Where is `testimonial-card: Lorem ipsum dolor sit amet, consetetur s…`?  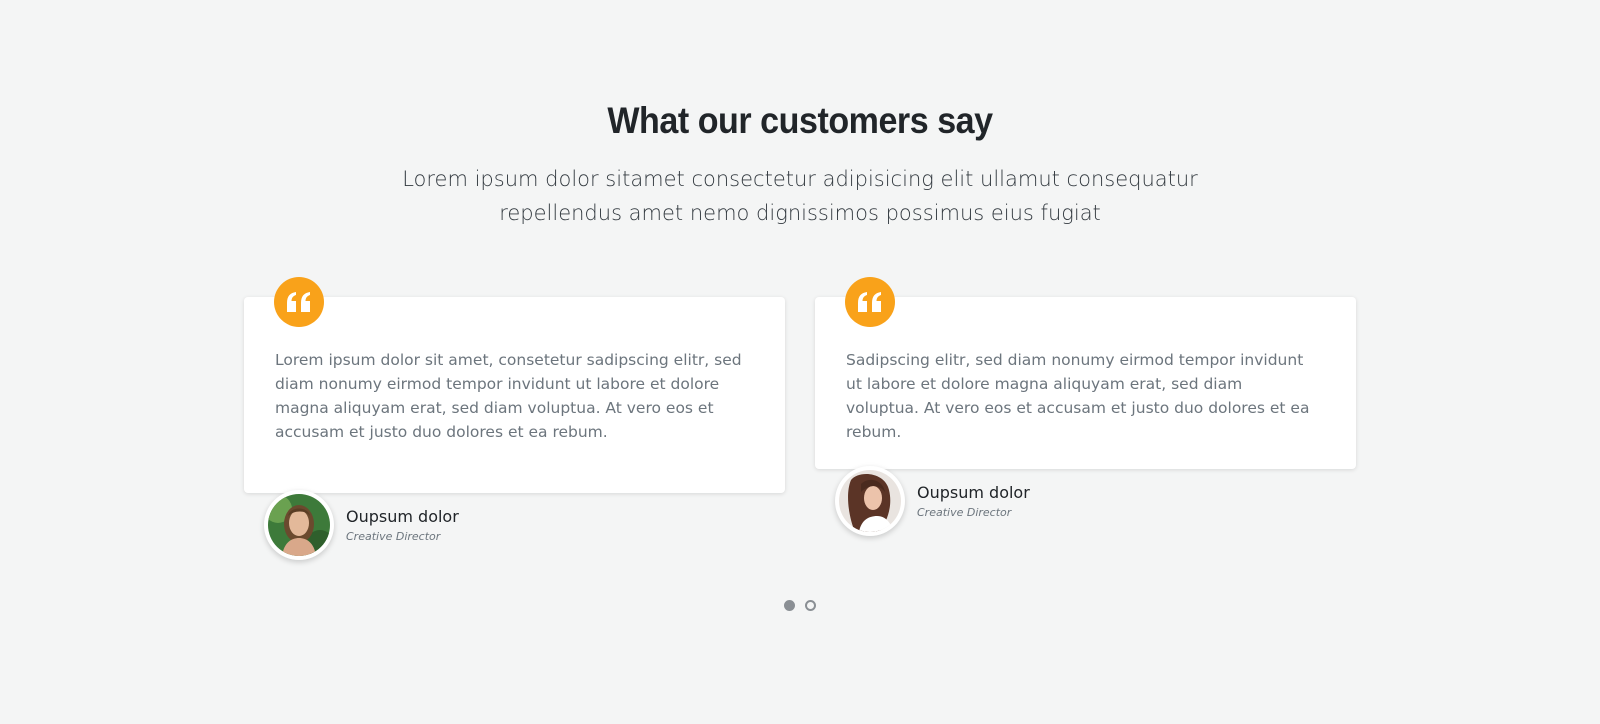
testimonial-card: Lorem ipsum dolor sit amet, consetetur s… is located at coordinates (514, 385).